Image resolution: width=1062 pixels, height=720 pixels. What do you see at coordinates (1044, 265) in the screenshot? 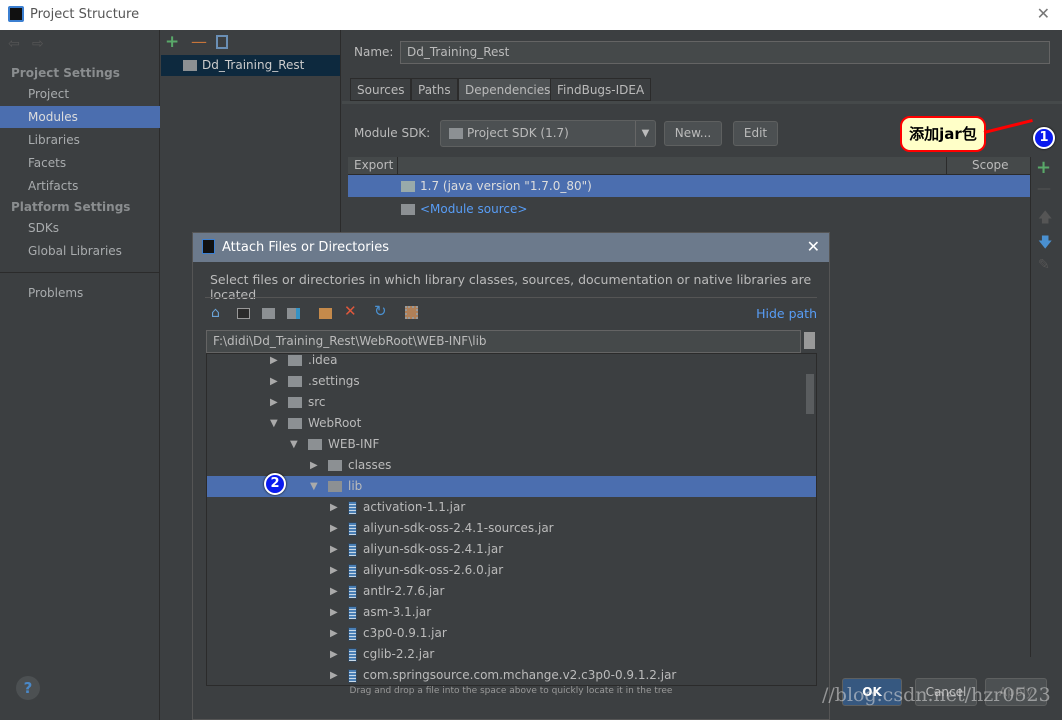
I see `edit-pencil-icon: ✎` at bounding box center [1044, 265].